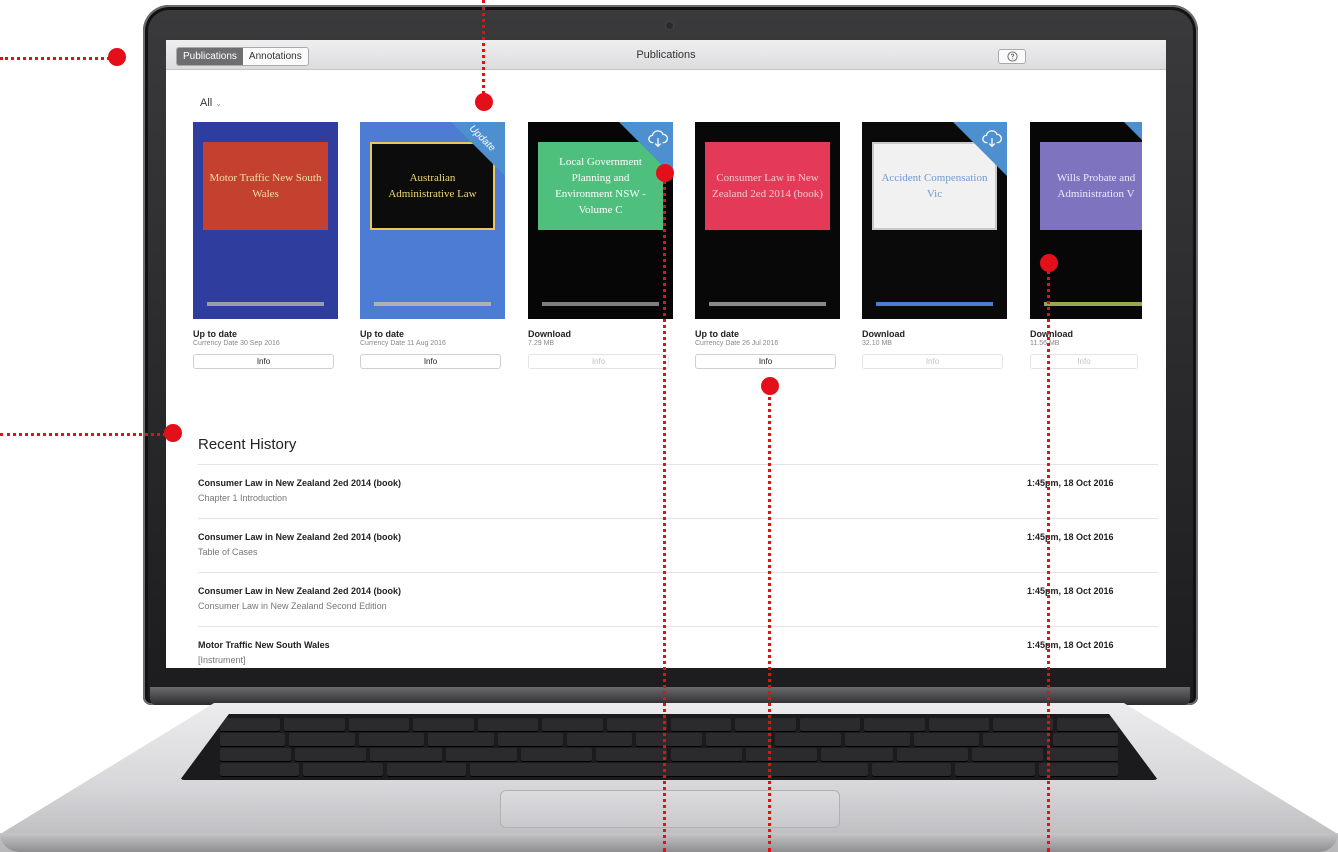 The height and width of the screenshot is (852, 1338). I want to click on laptop-base-edge, so click(669, 842).